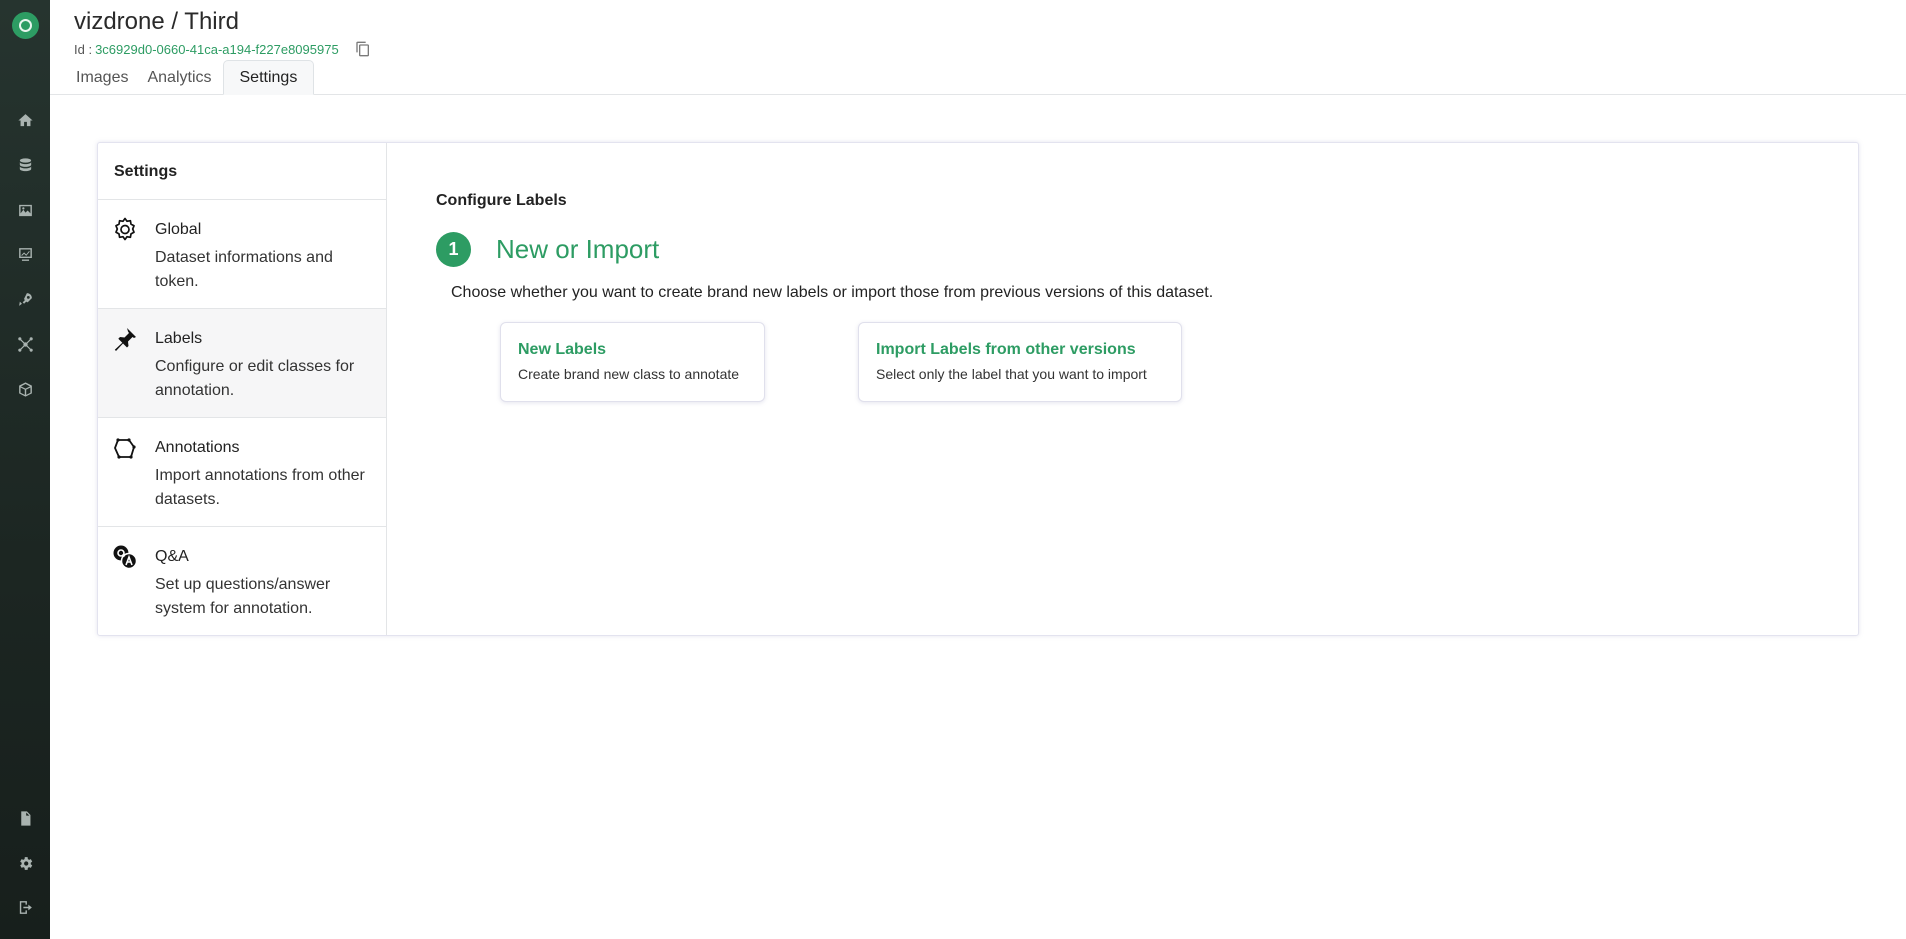 This screenshot has height=939, width=1906. What do you see at coordinates (25, 120) in the screenshot?
I see `home-icon` at bounding box center [25, 120].